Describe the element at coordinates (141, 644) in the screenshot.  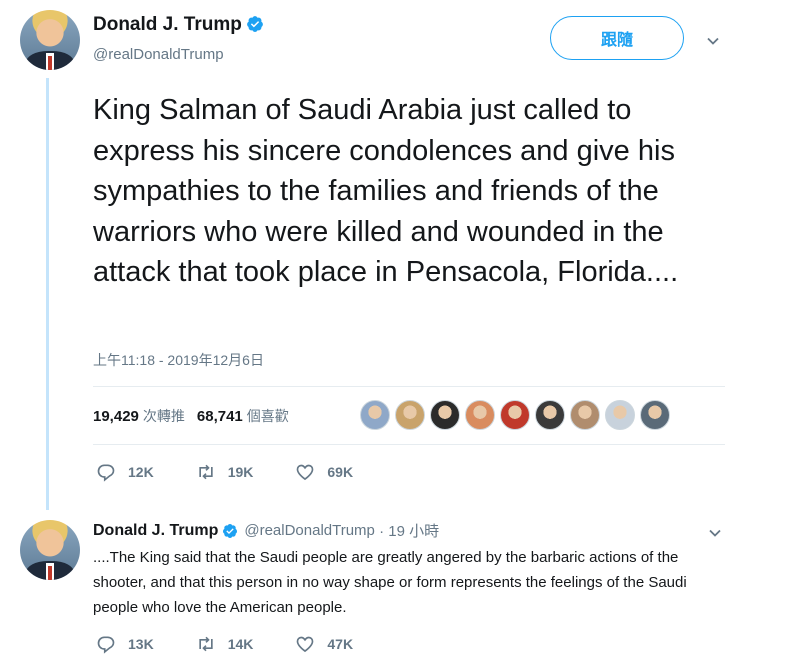
I see `reply-count: 13K` at that location.